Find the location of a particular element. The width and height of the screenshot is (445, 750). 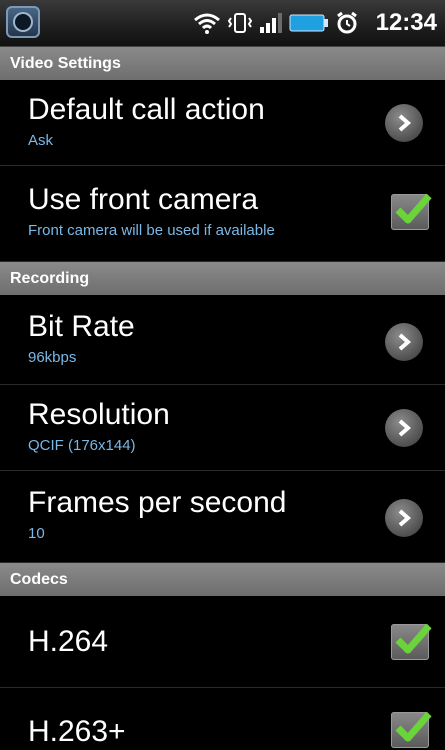

battery-icon is located at coordinates (309, 23).